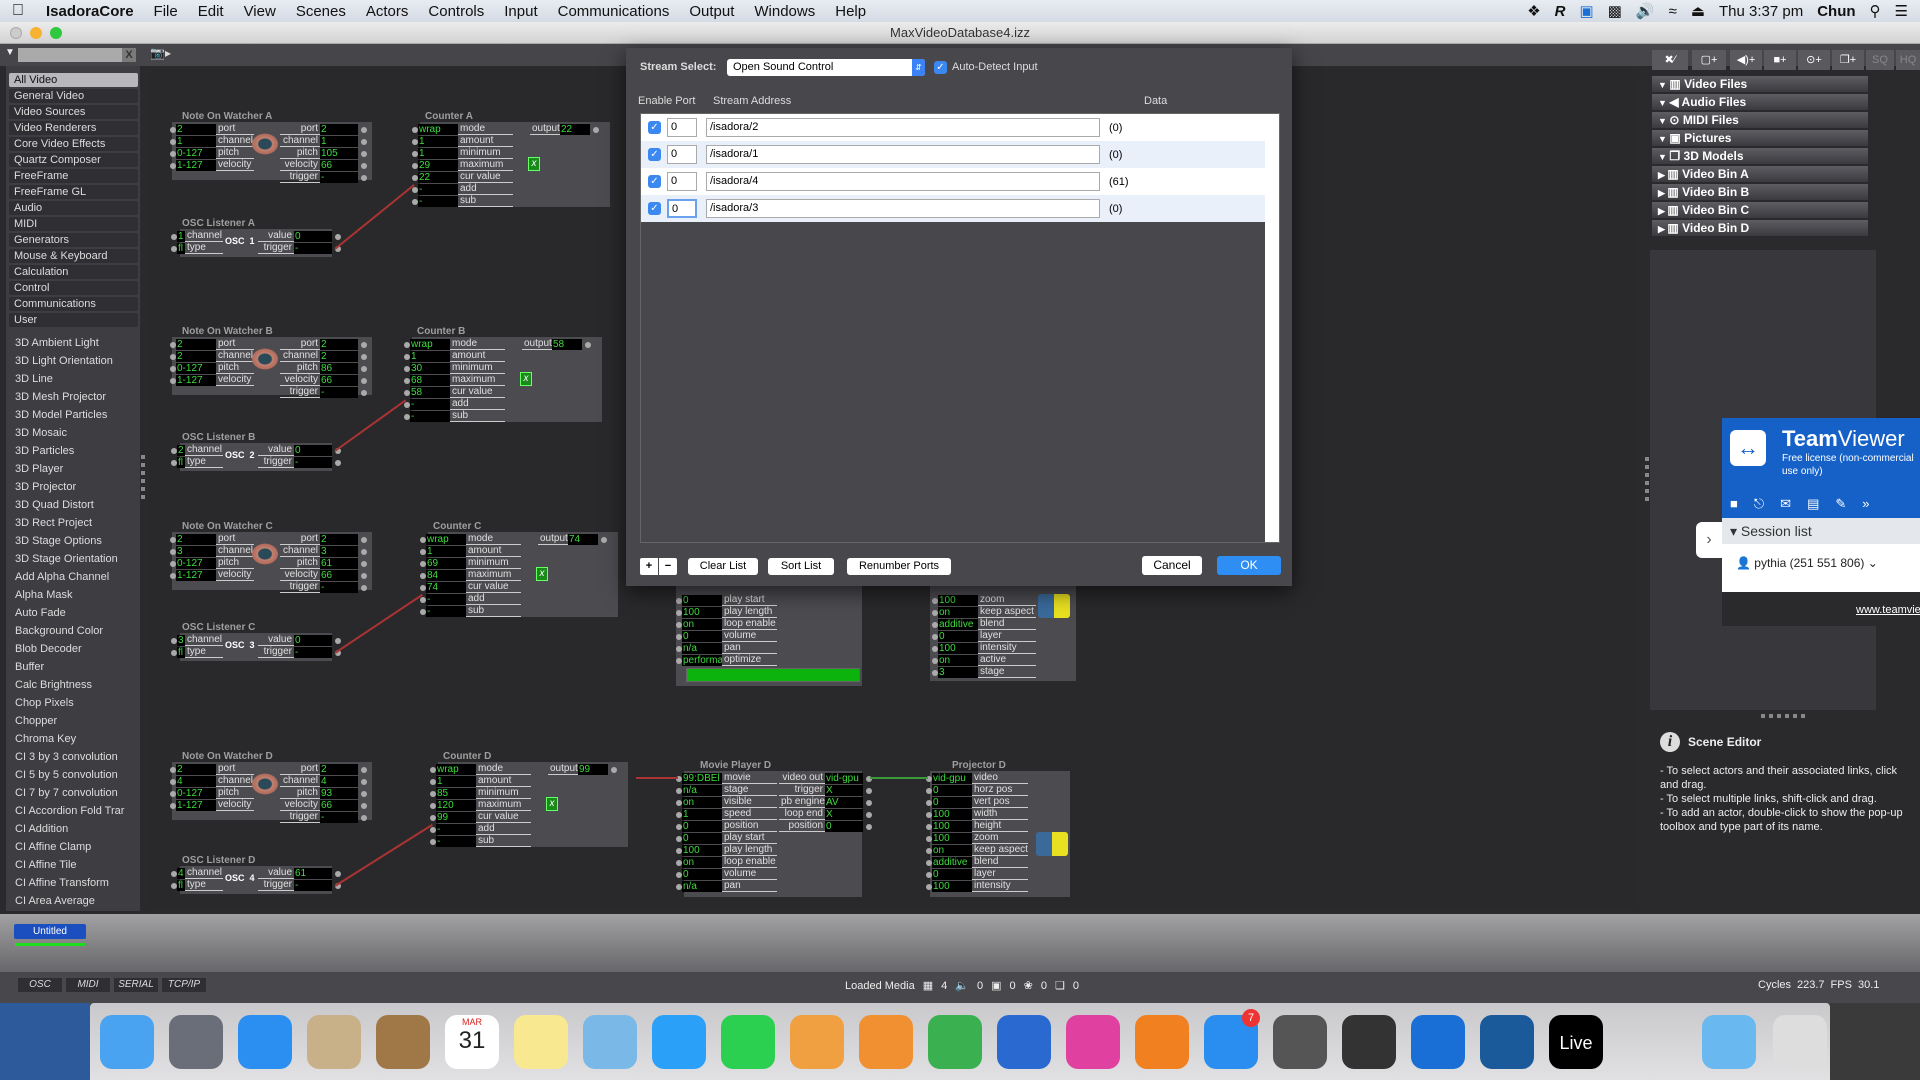 Image resolution: width=1920 pixels, height=1080 pixels. Describe the element at coordinates (1865, 504) in the screenshot. I see `more-icon: »` at that location.